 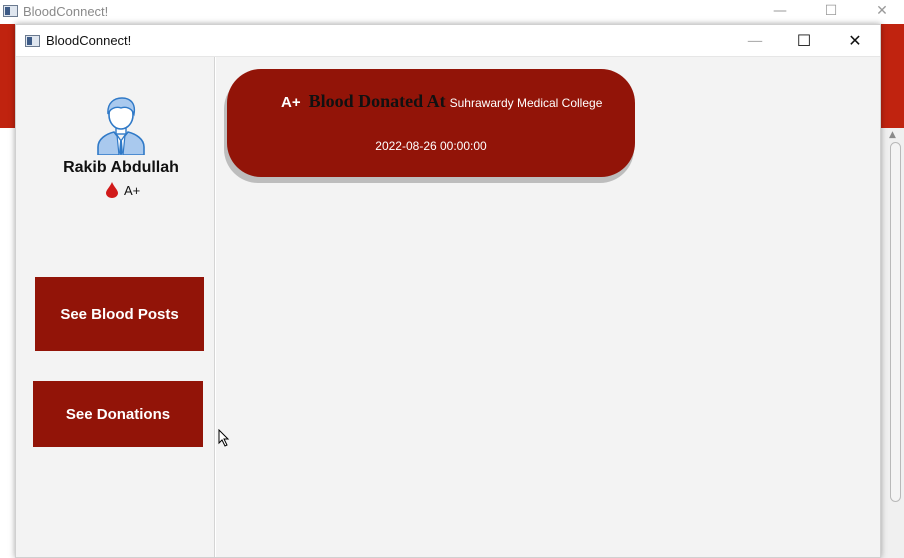 I want to click on blood-type-label: A+, so click(x=132, y=190).